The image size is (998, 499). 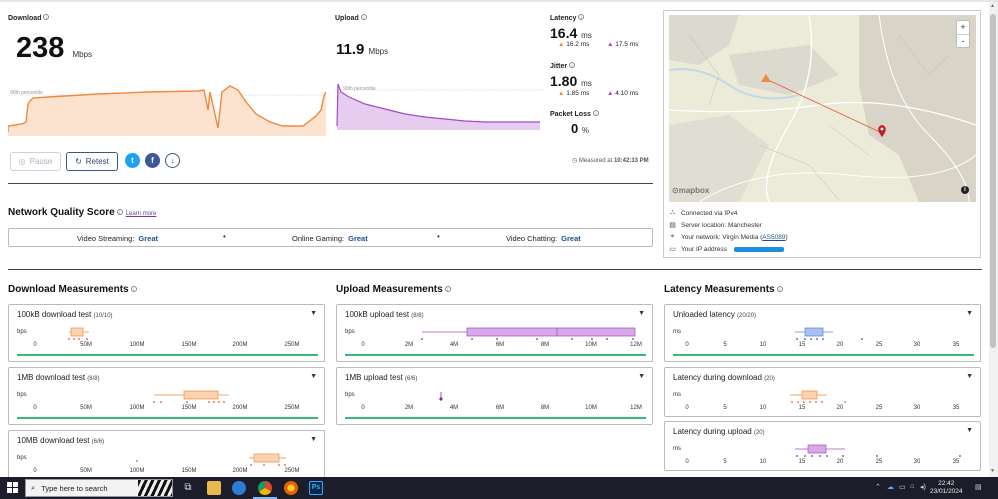 I want to click on onedrive-cloud-icon: ☁, so click(x=890, y=487).